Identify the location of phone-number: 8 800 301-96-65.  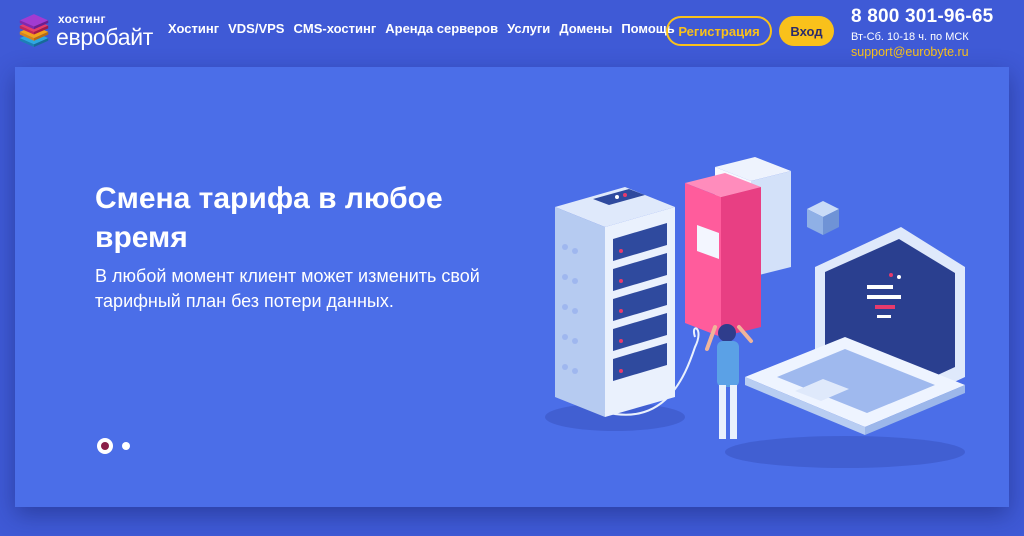
(936, 17).